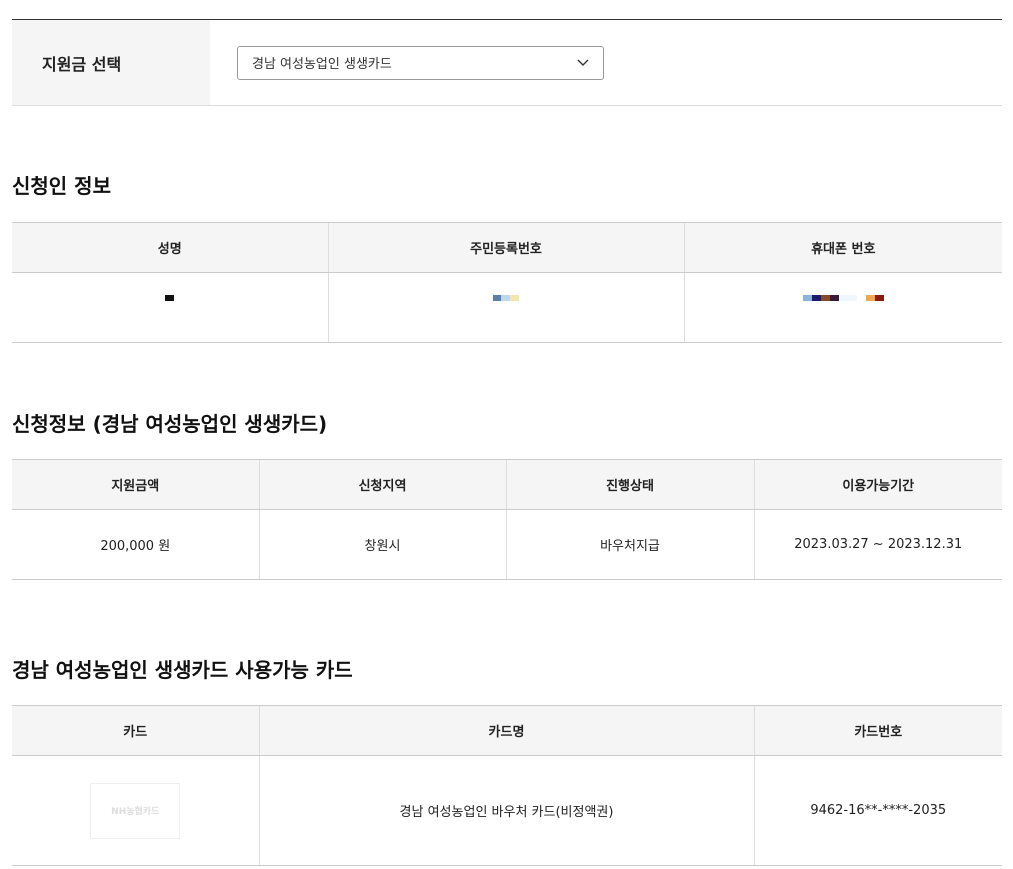  What do you see at coordinates (506, 730) in the screenshot?
I see `header-card-name: 카드명` at bounding box center [506, 730].